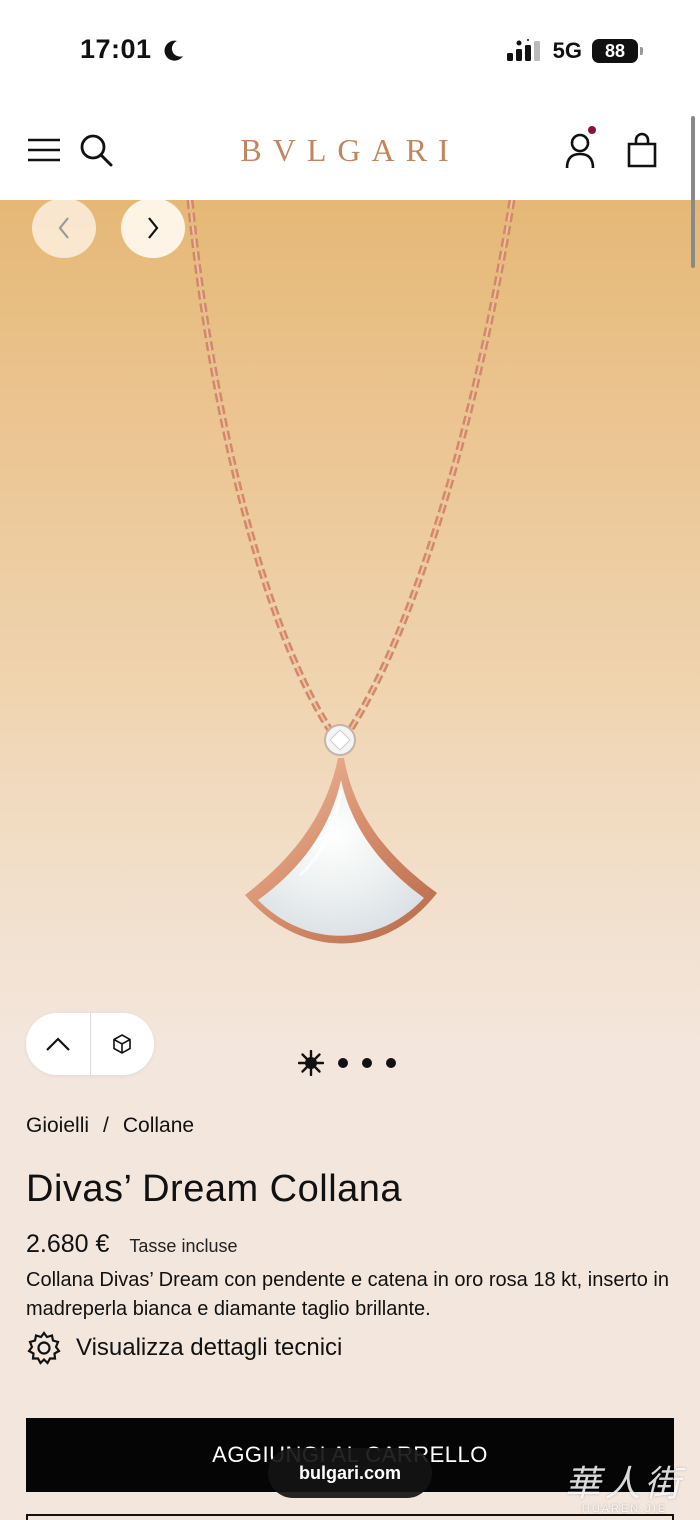 This screenshot has width=700, height=1520. Describe the element at coordinates (693, 192) in the screenshot. I see `page-scrollbar` at that location.